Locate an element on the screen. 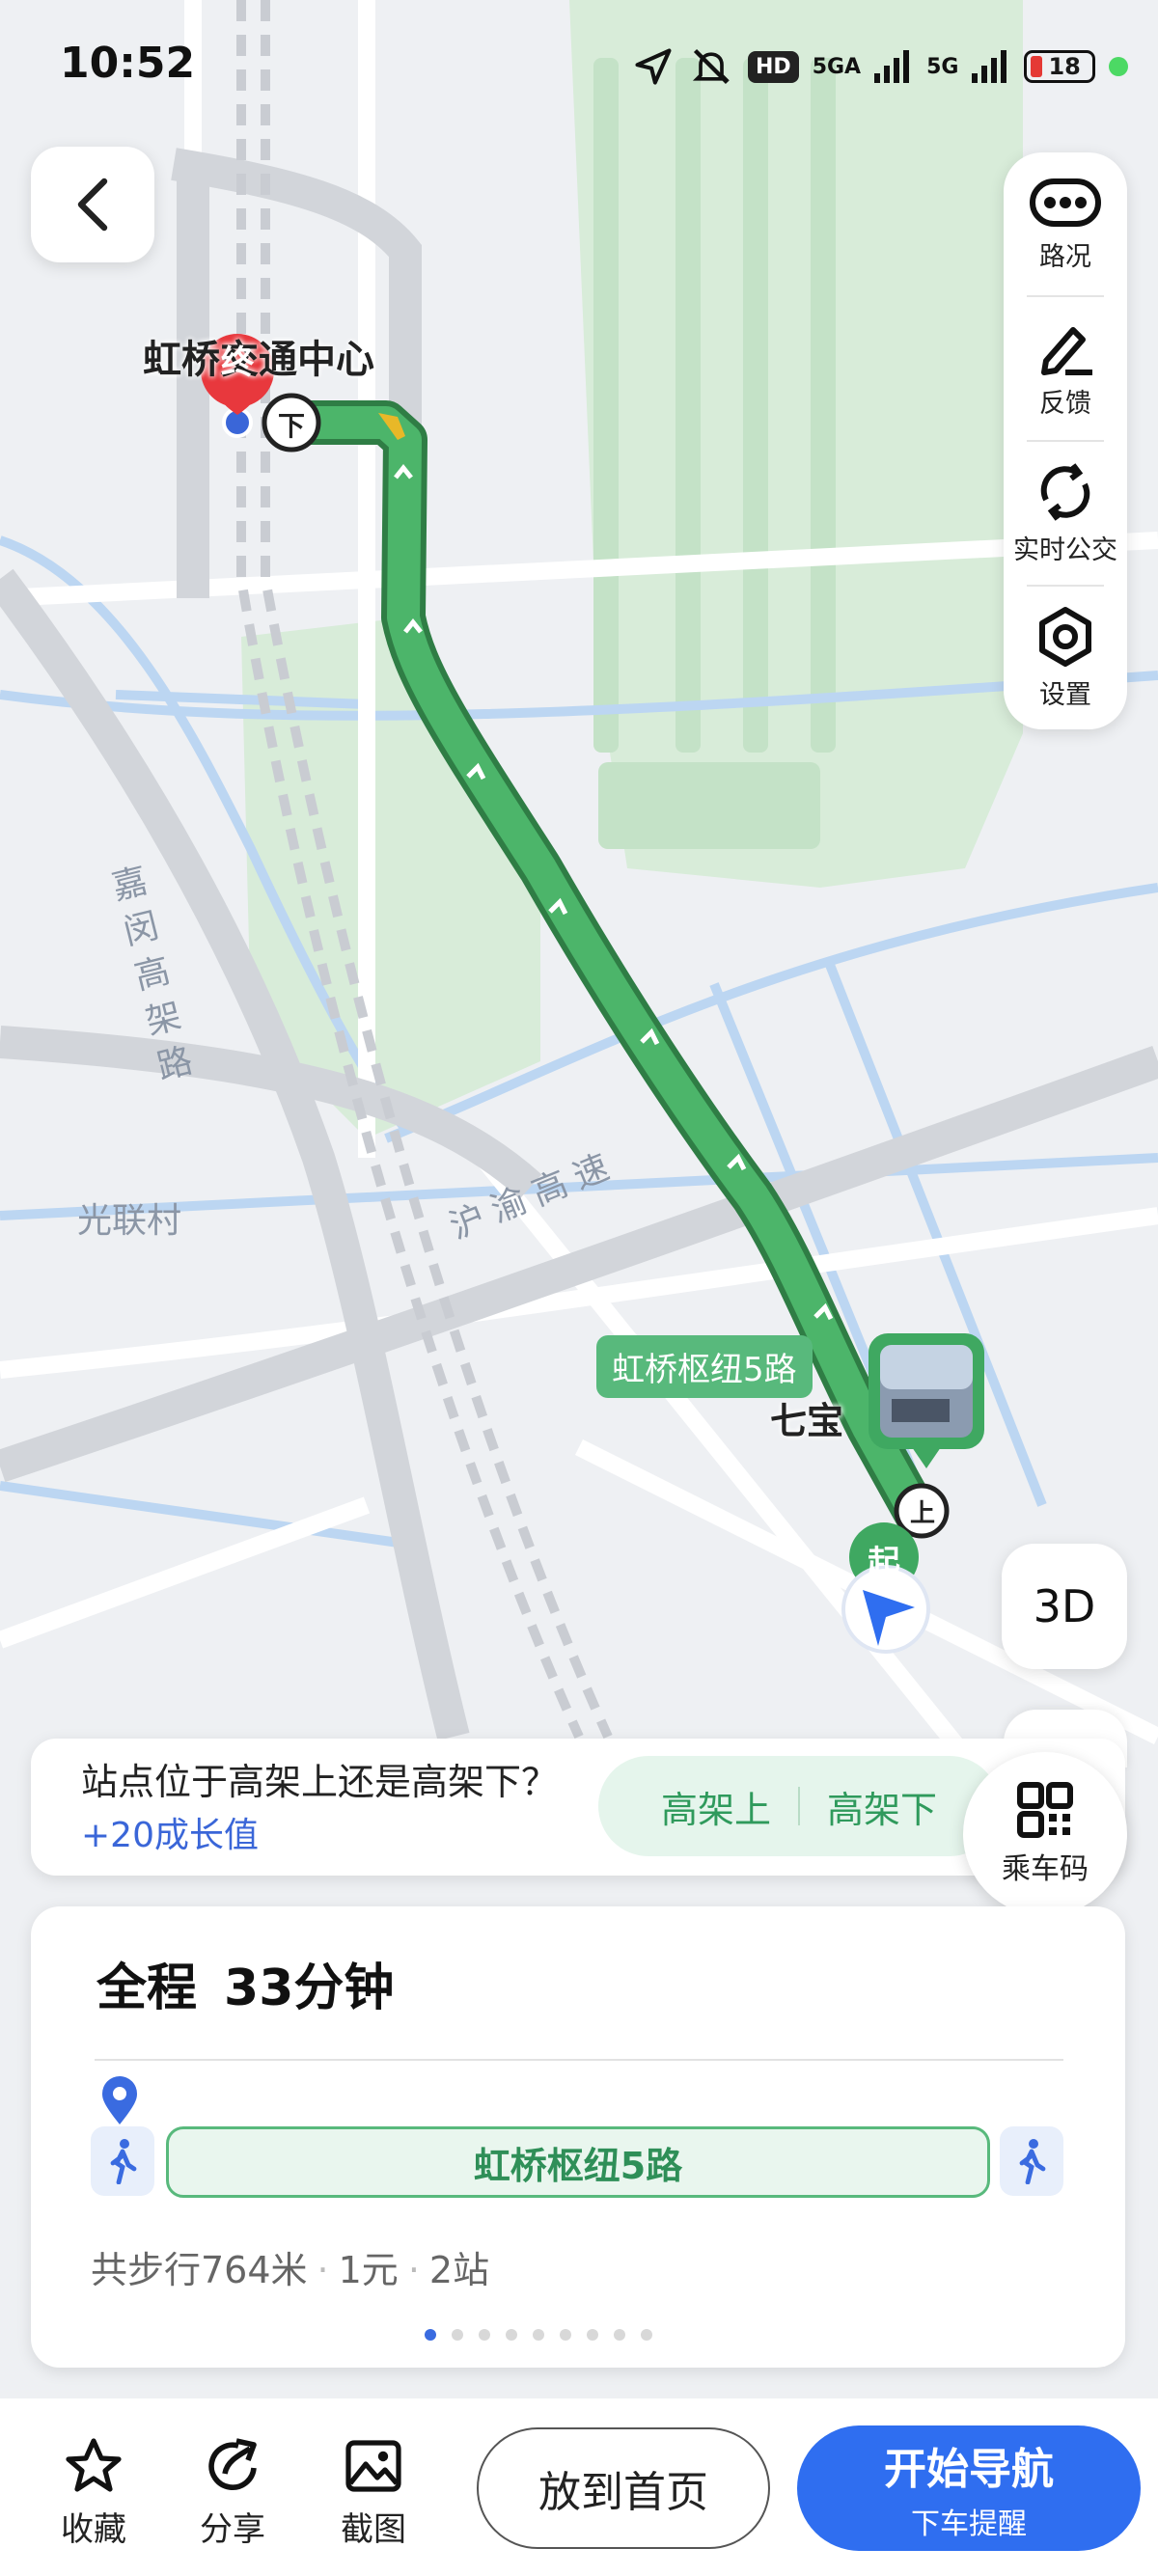 This screenshot has width=1158, height=2576. question-text-block: 站点位于高架上还是高架下？ +20成长值 is located at coordinates (351, 1809).